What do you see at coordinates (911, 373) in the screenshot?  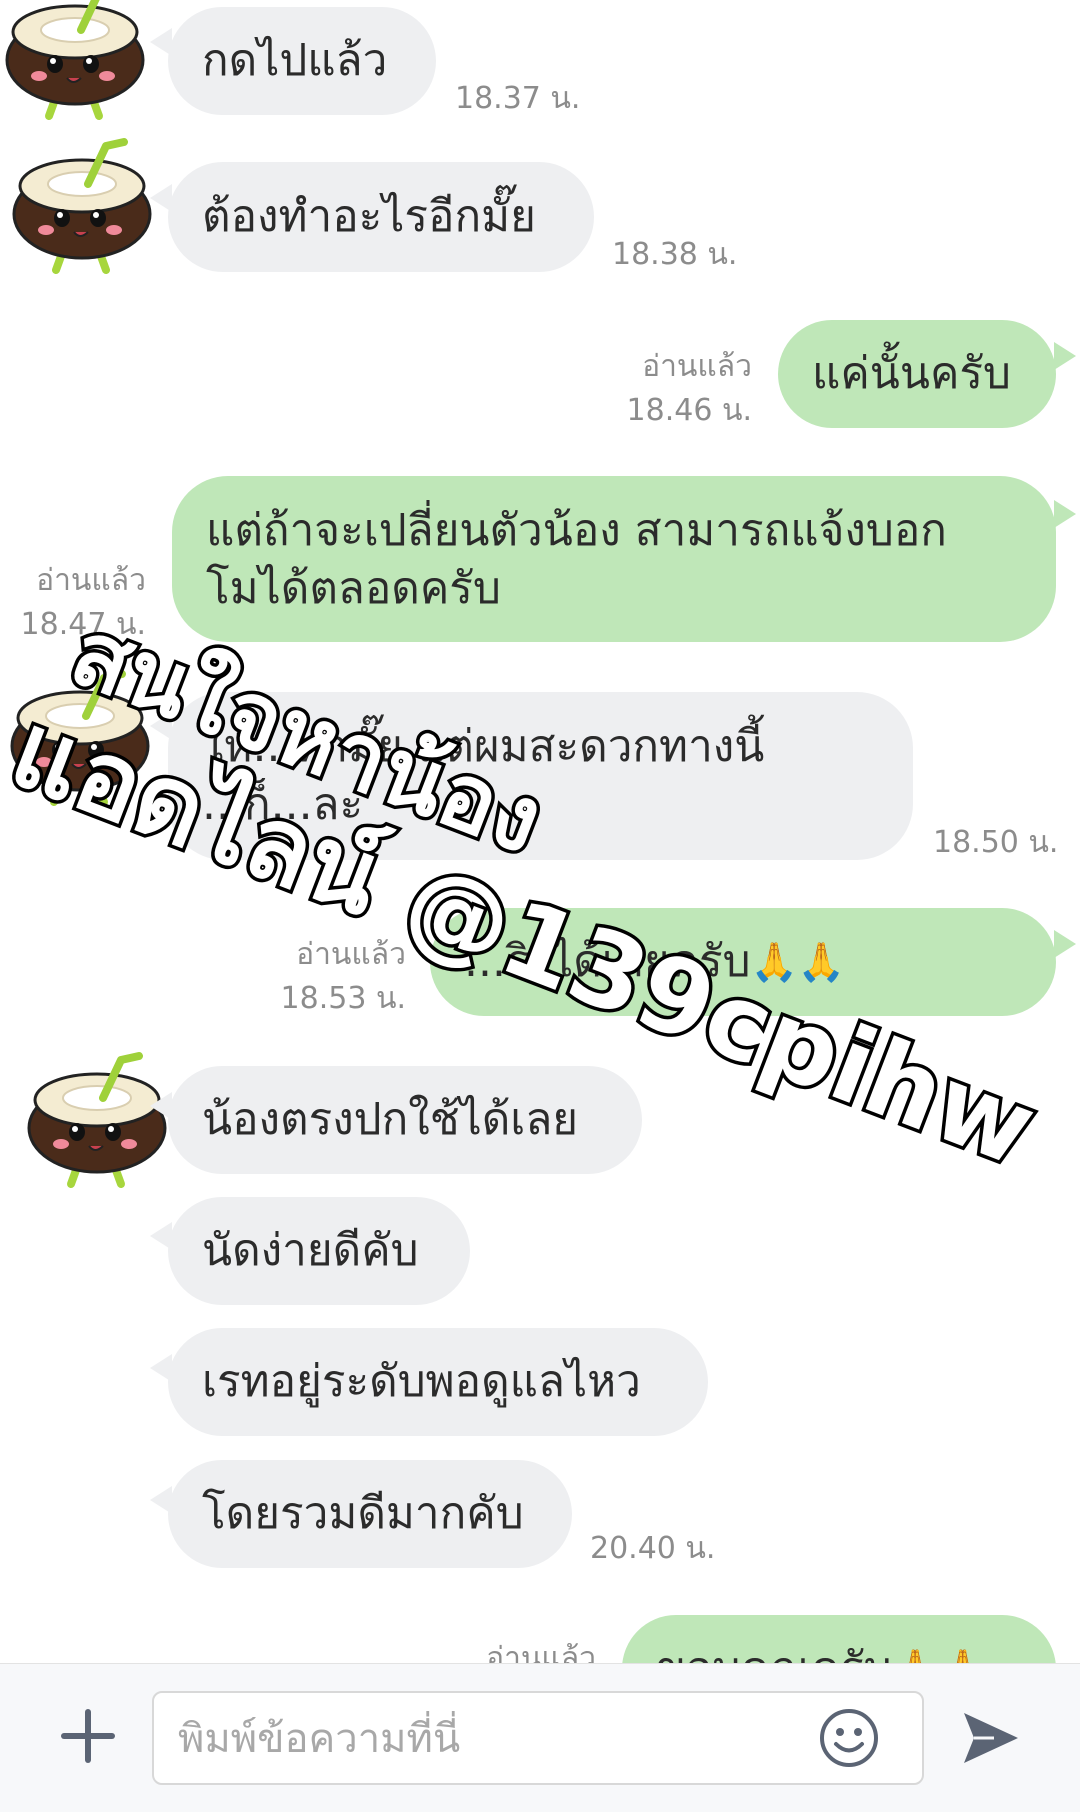 I see `message-text: แค่นั้นครับ` at bounding box center [911, 373].